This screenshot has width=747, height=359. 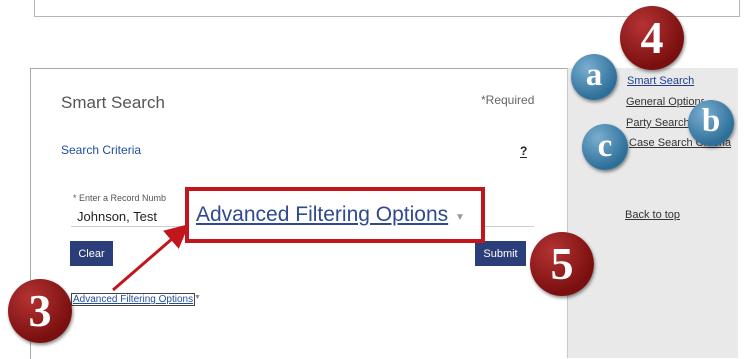 What do you see at coordinates (594, 77) in the screenshot?
I see `callout-marker-a: a` at bounding box center [594, 77].